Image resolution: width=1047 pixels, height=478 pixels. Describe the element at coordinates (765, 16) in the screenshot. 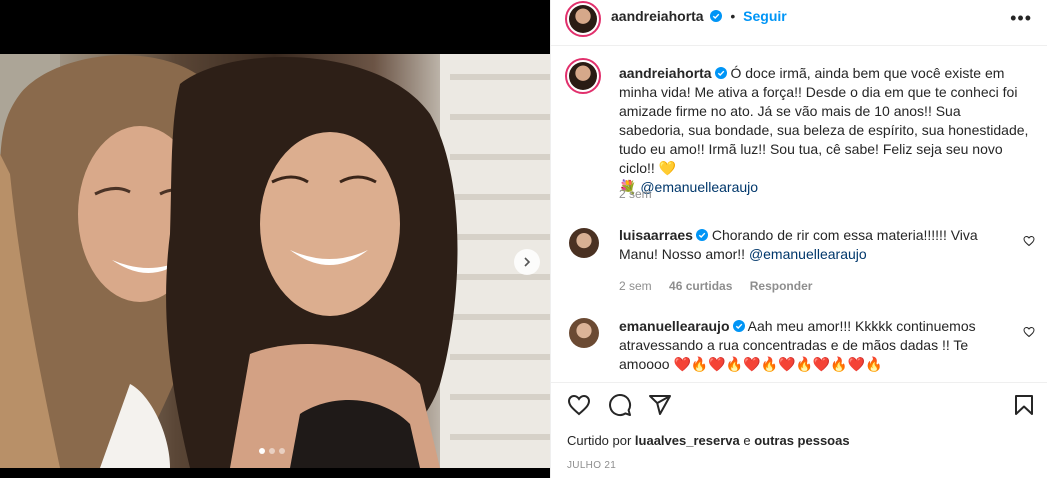

I see `follow-button: Seguir` at that location.